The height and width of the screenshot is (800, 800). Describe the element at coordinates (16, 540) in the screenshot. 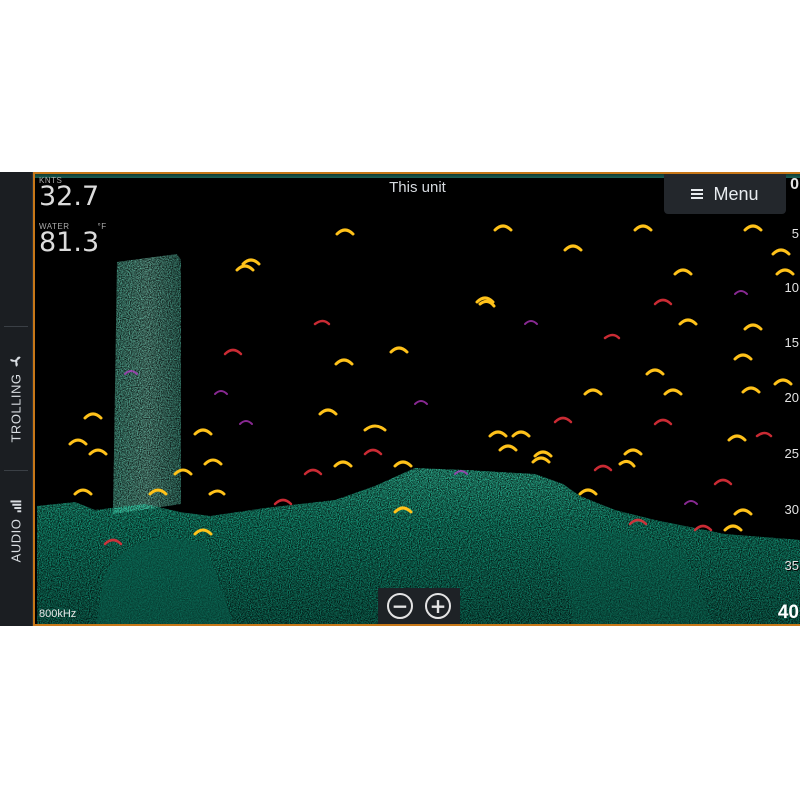

I see `audio-label: AUDIO` at that location.